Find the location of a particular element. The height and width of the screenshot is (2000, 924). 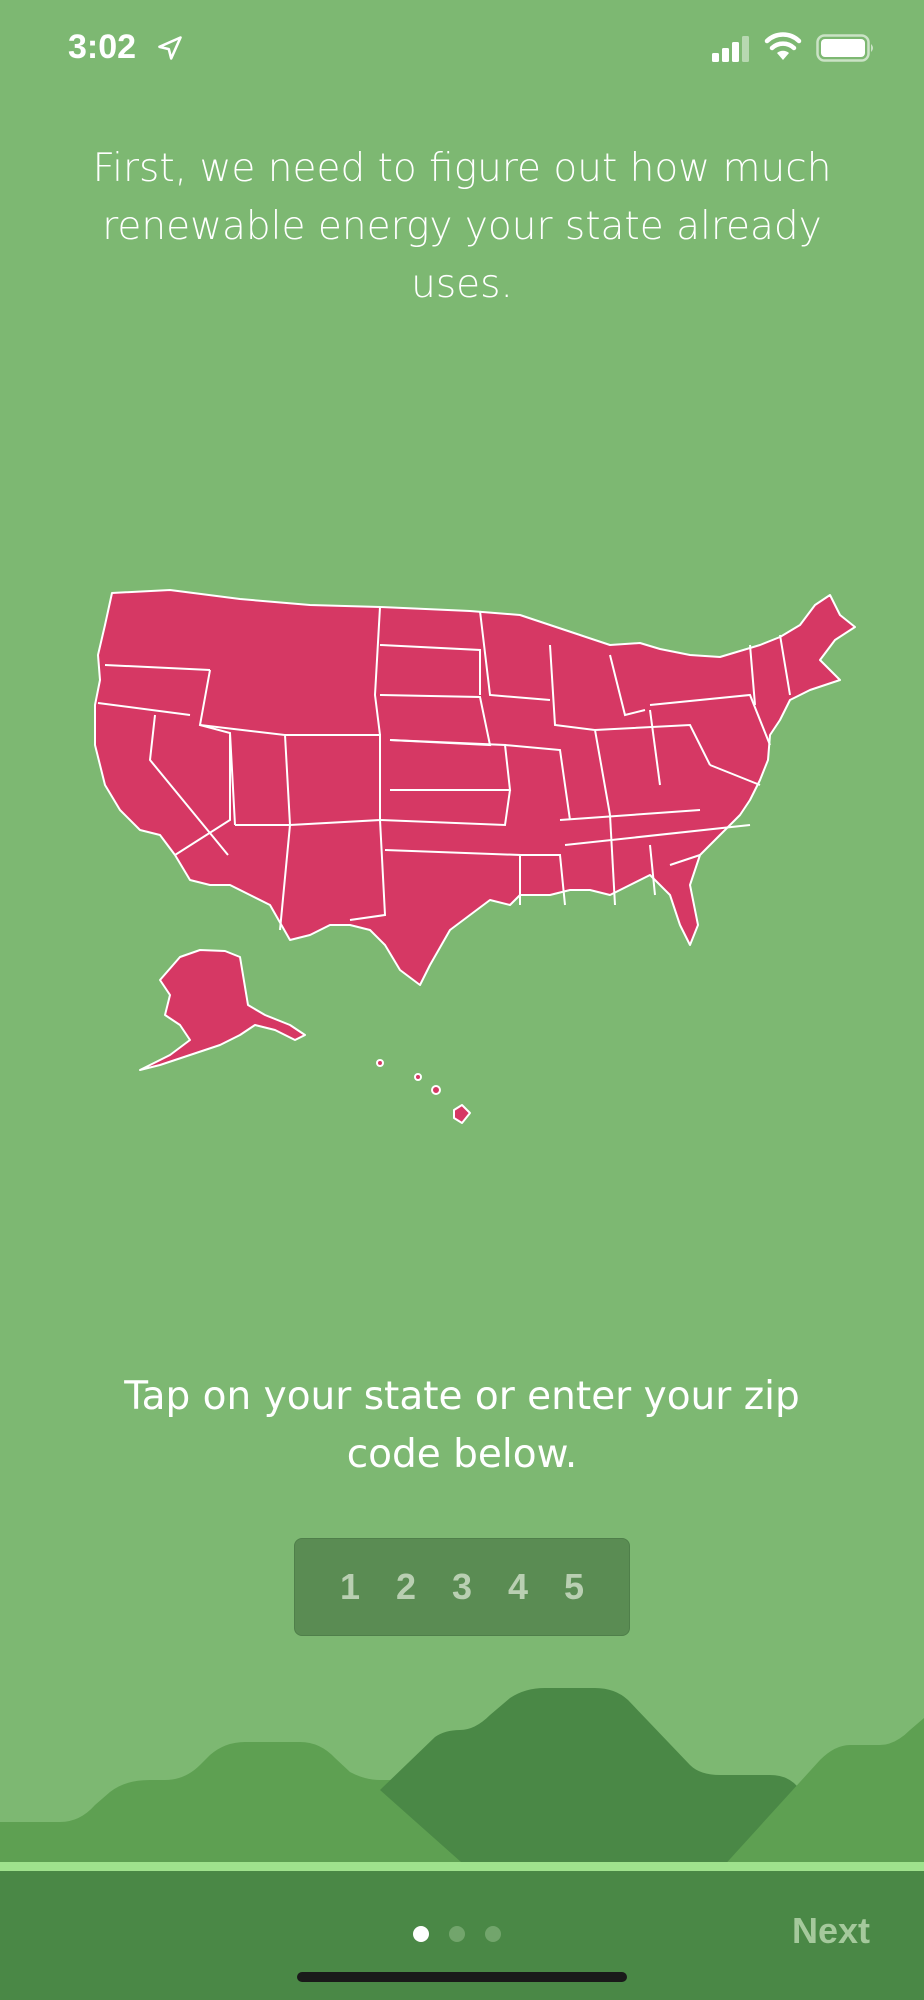

zip-digit-placeholder: 5 is located at coordinates (574, 1586).